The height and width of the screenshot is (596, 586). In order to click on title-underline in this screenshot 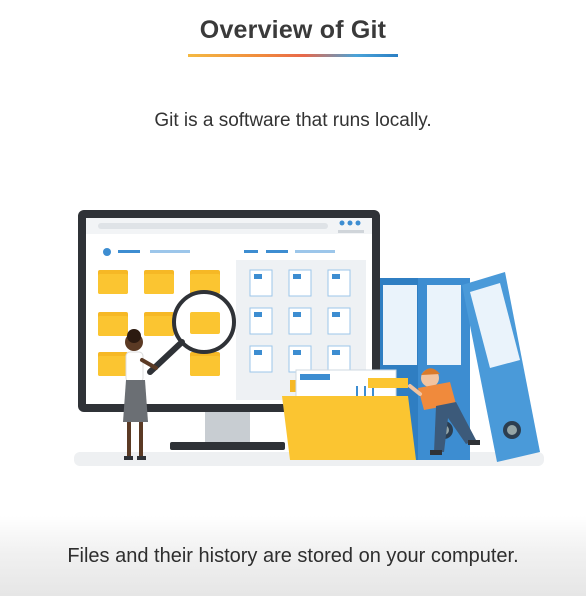, I will do `click(293, 55)`.